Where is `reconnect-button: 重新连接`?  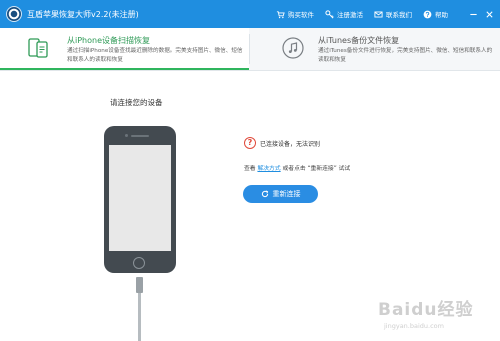
reconnect-button: 重新连接 is located at coordinates (280, 194).